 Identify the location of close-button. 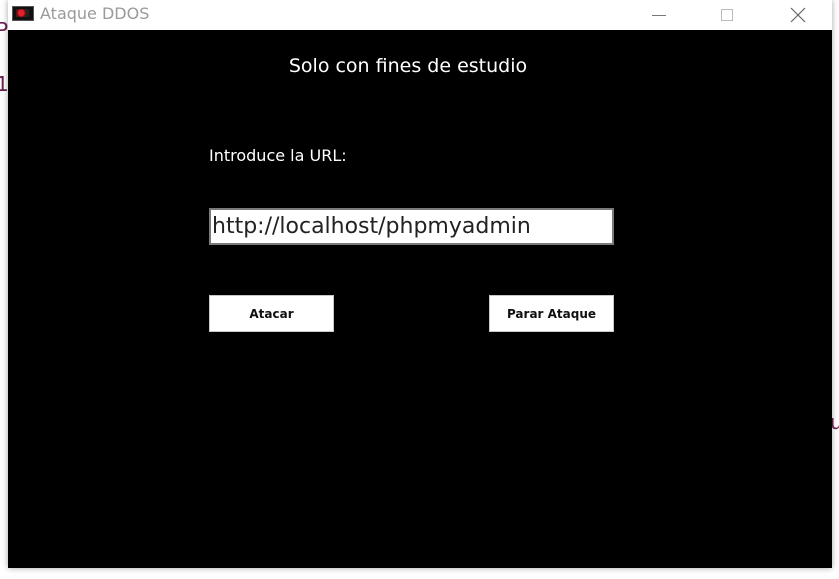
(798, 15).